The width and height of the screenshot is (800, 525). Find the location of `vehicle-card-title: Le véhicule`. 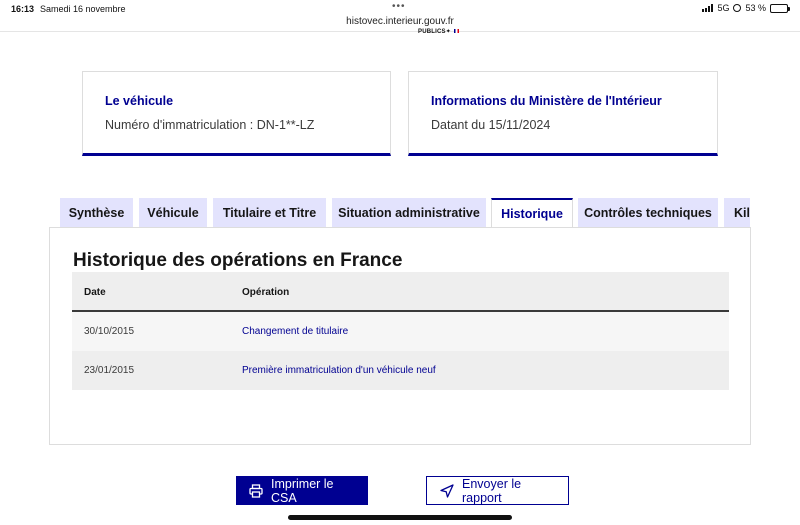

vehicle-card-title: Le véhicule is located at coordinates (139, 101).